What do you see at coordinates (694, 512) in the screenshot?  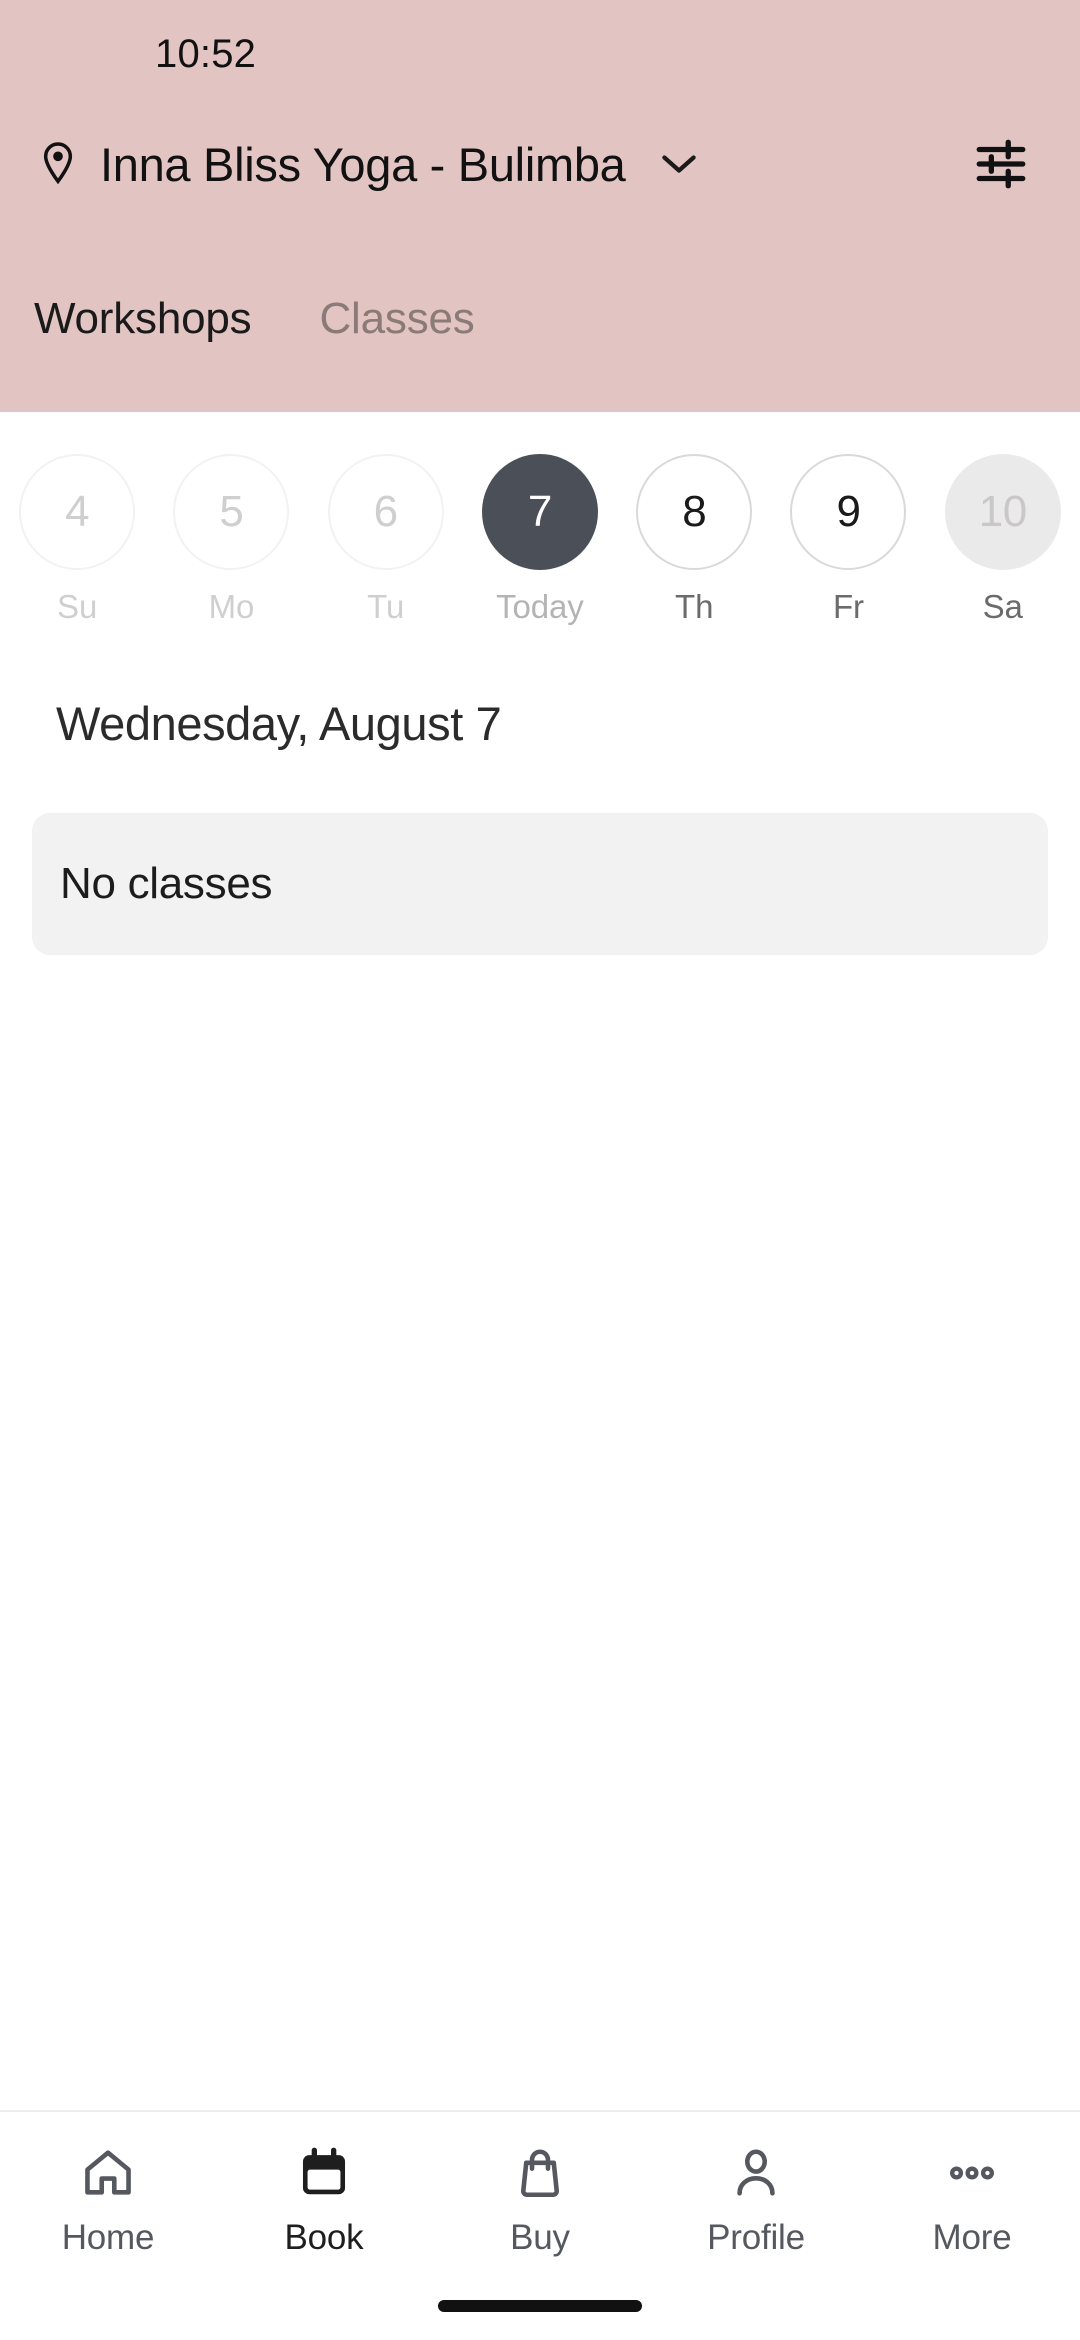 I see `date-number: 8` at bounding box center [694, 512].